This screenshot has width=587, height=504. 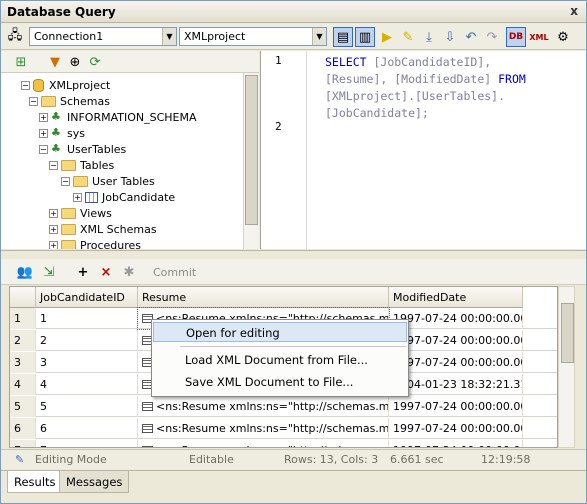 What do you see at coordinates (23, 428) in the screenshot?
I see `row-number: 6` at bounding box center [23, 428].